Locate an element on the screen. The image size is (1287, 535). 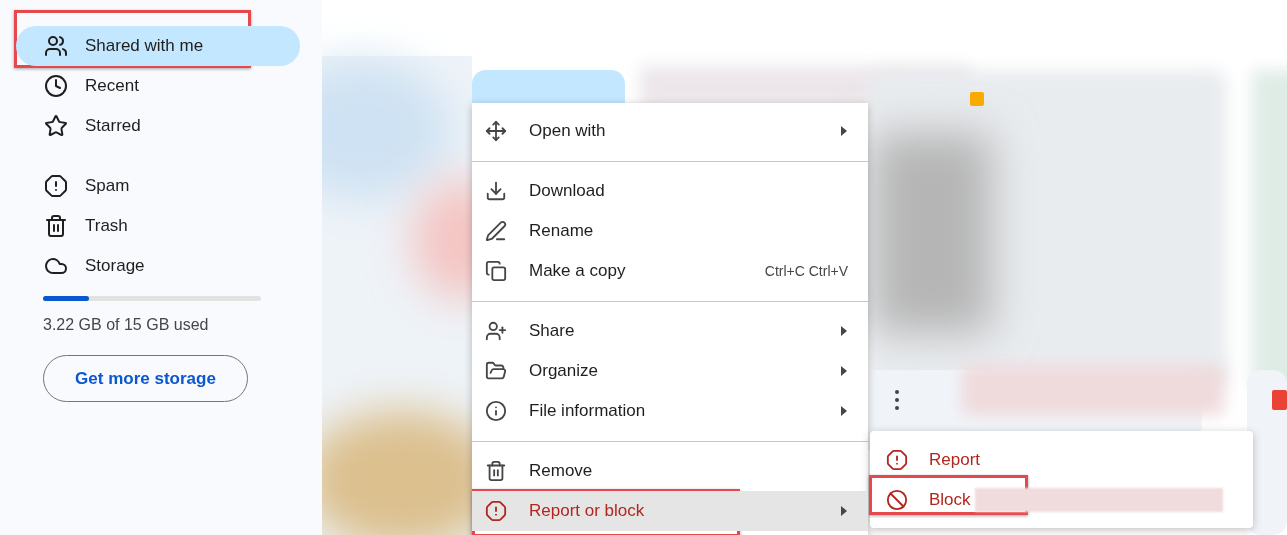
storage-usage: 3.22 GB of 15 GB used is located at coordinates (126, 325).